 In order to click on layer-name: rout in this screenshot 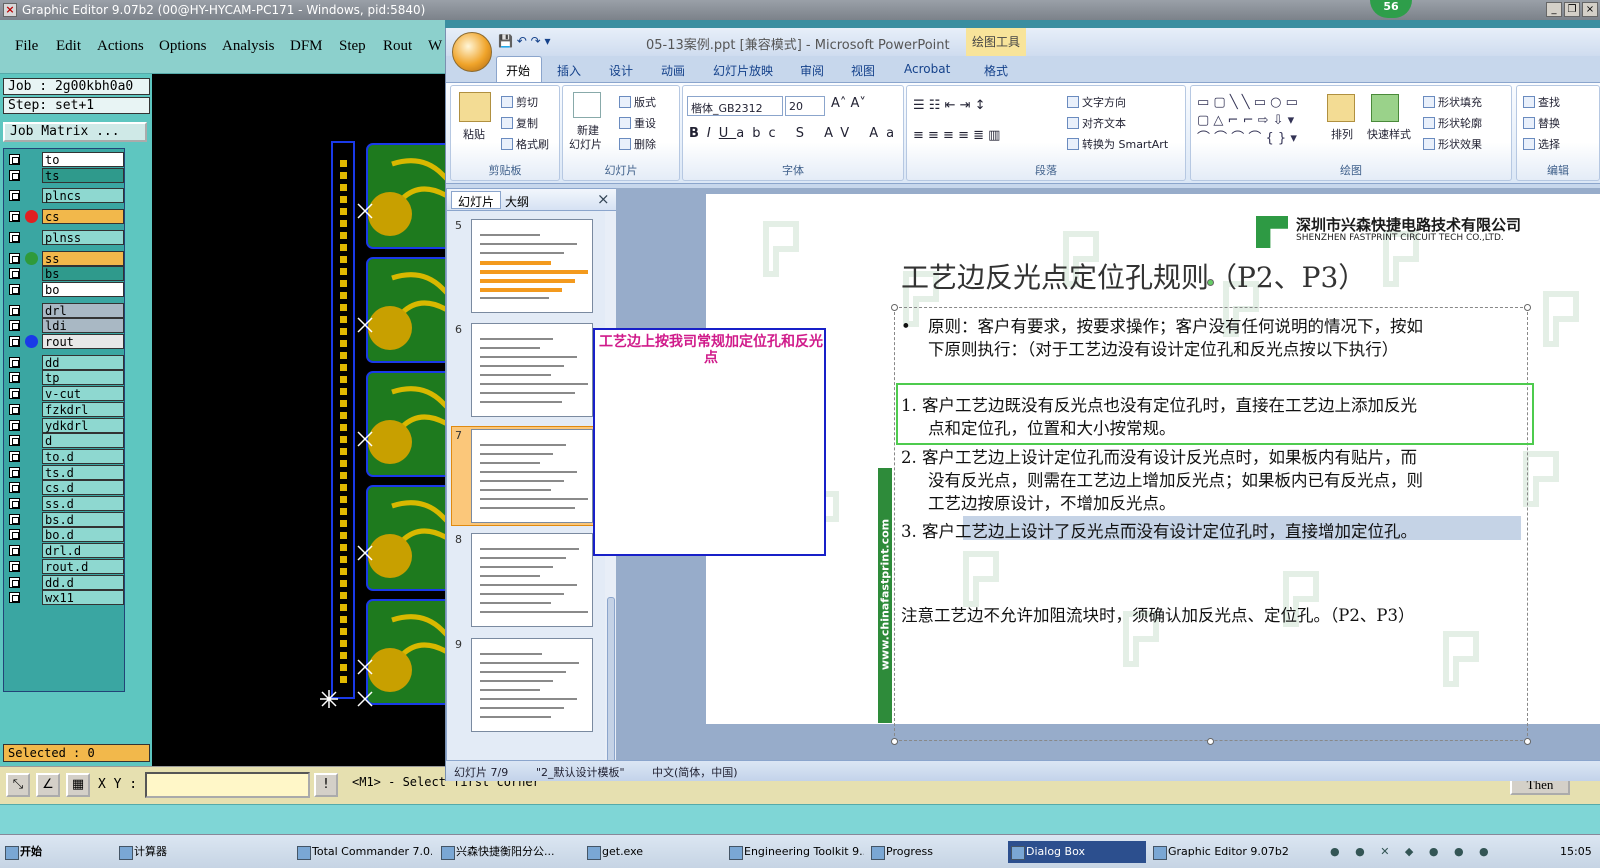, I will do `click(83, 341)`.